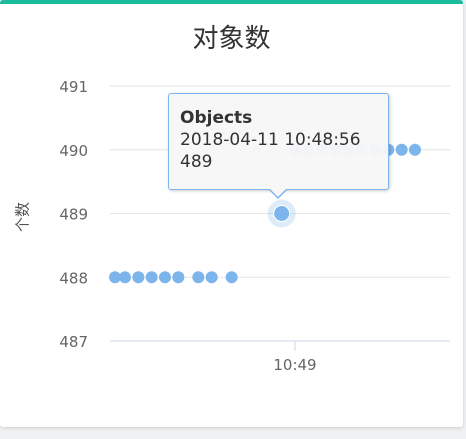  I want to click on y-tick-label: 487, so click(73, 342).